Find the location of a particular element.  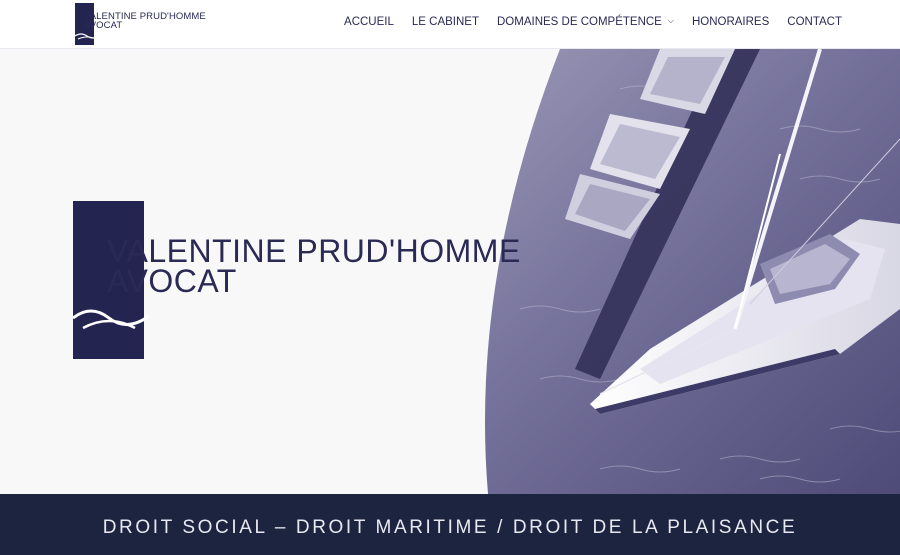

nav-item-accueil: ACCUEIL is located at coordinates (369, 22).